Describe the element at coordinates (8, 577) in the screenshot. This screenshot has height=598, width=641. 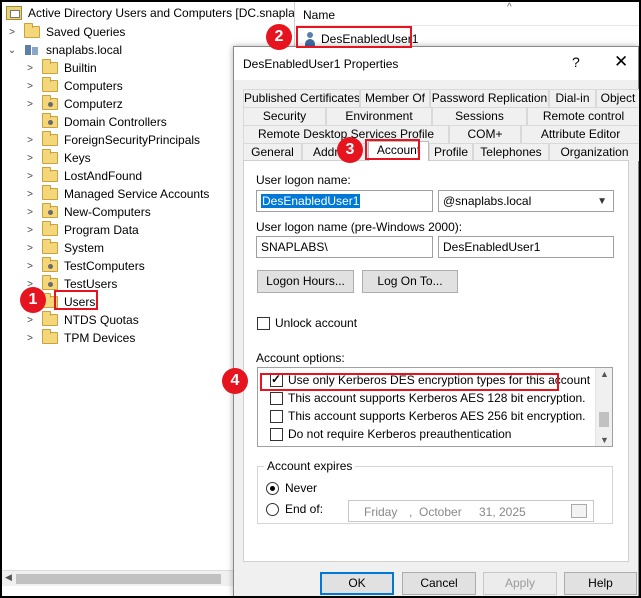
I see `scroll-left-icon: ◀` at that location.